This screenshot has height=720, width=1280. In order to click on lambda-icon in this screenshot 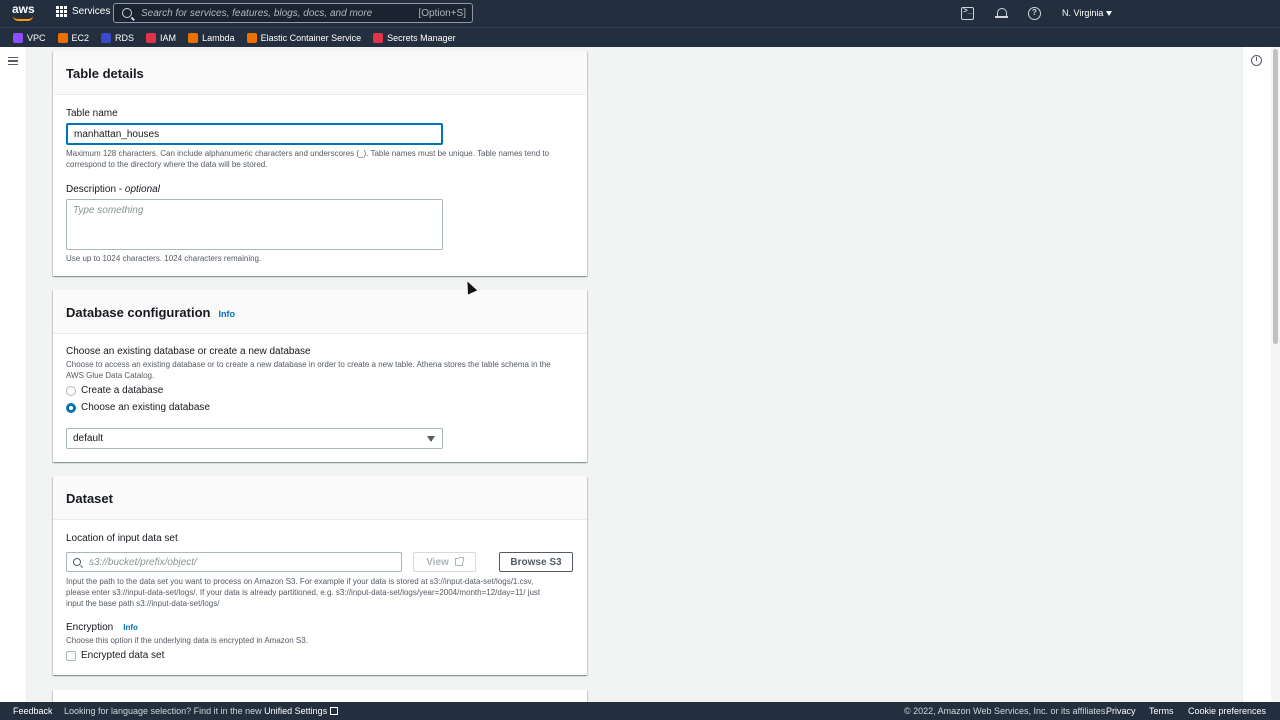, I will do `click(193, 37)`.